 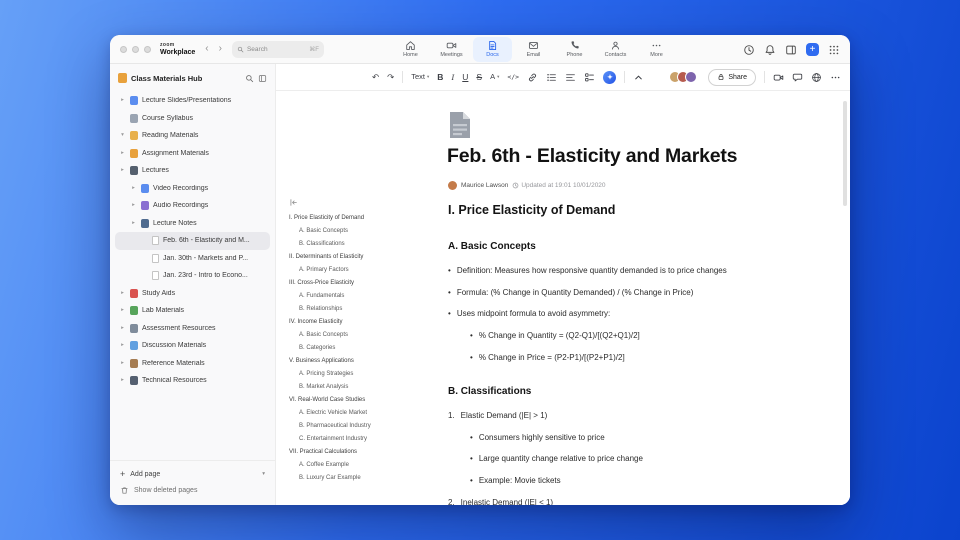 I want to click on minimize-window-button, so click(x=135, y=49).